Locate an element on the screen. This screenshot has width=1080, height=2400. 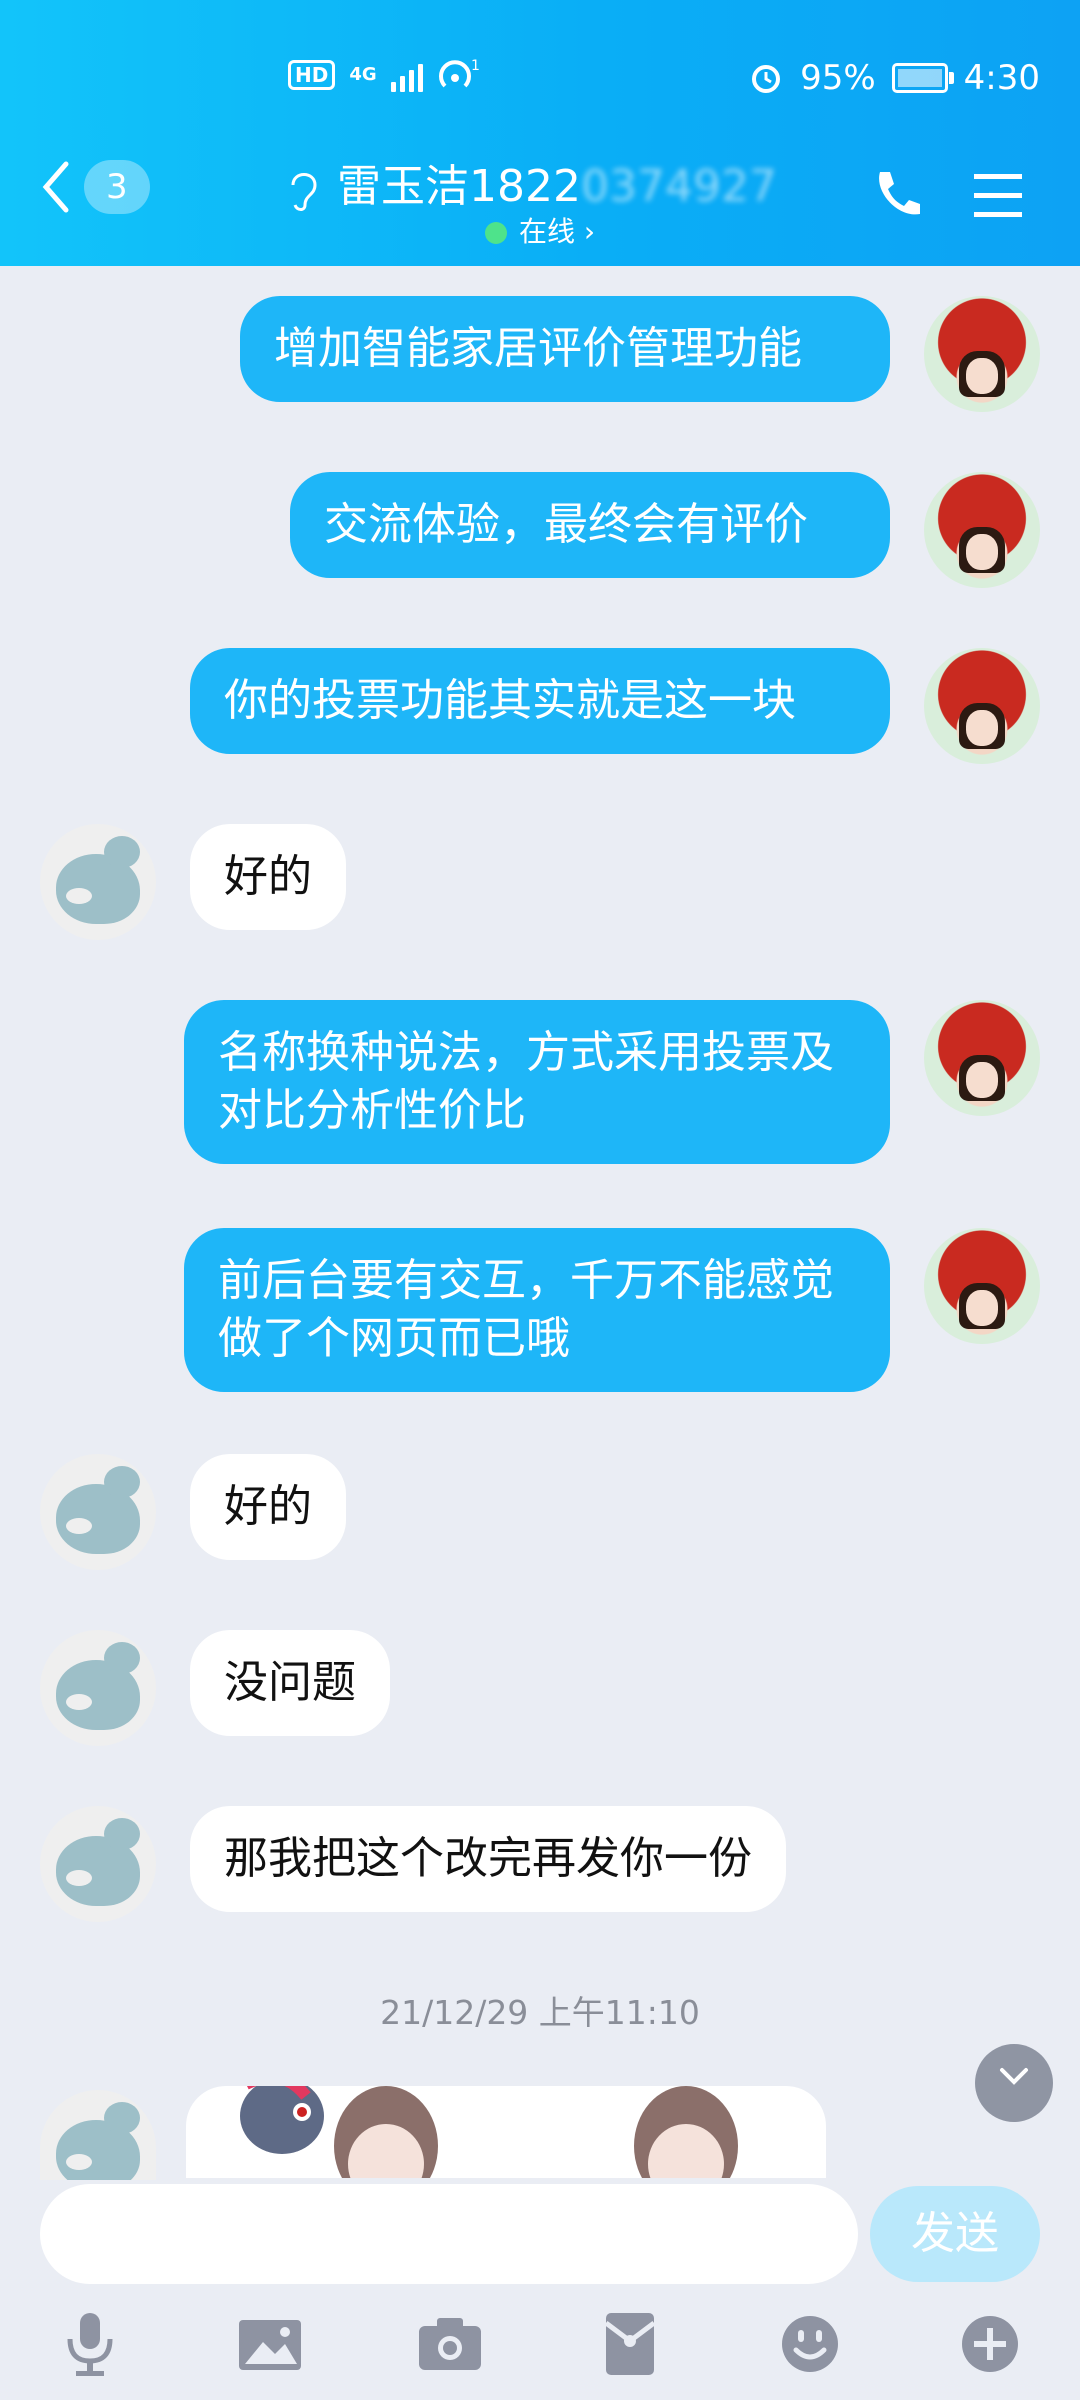
unread-count-badge: 3 is located at coordinates (117, 187).